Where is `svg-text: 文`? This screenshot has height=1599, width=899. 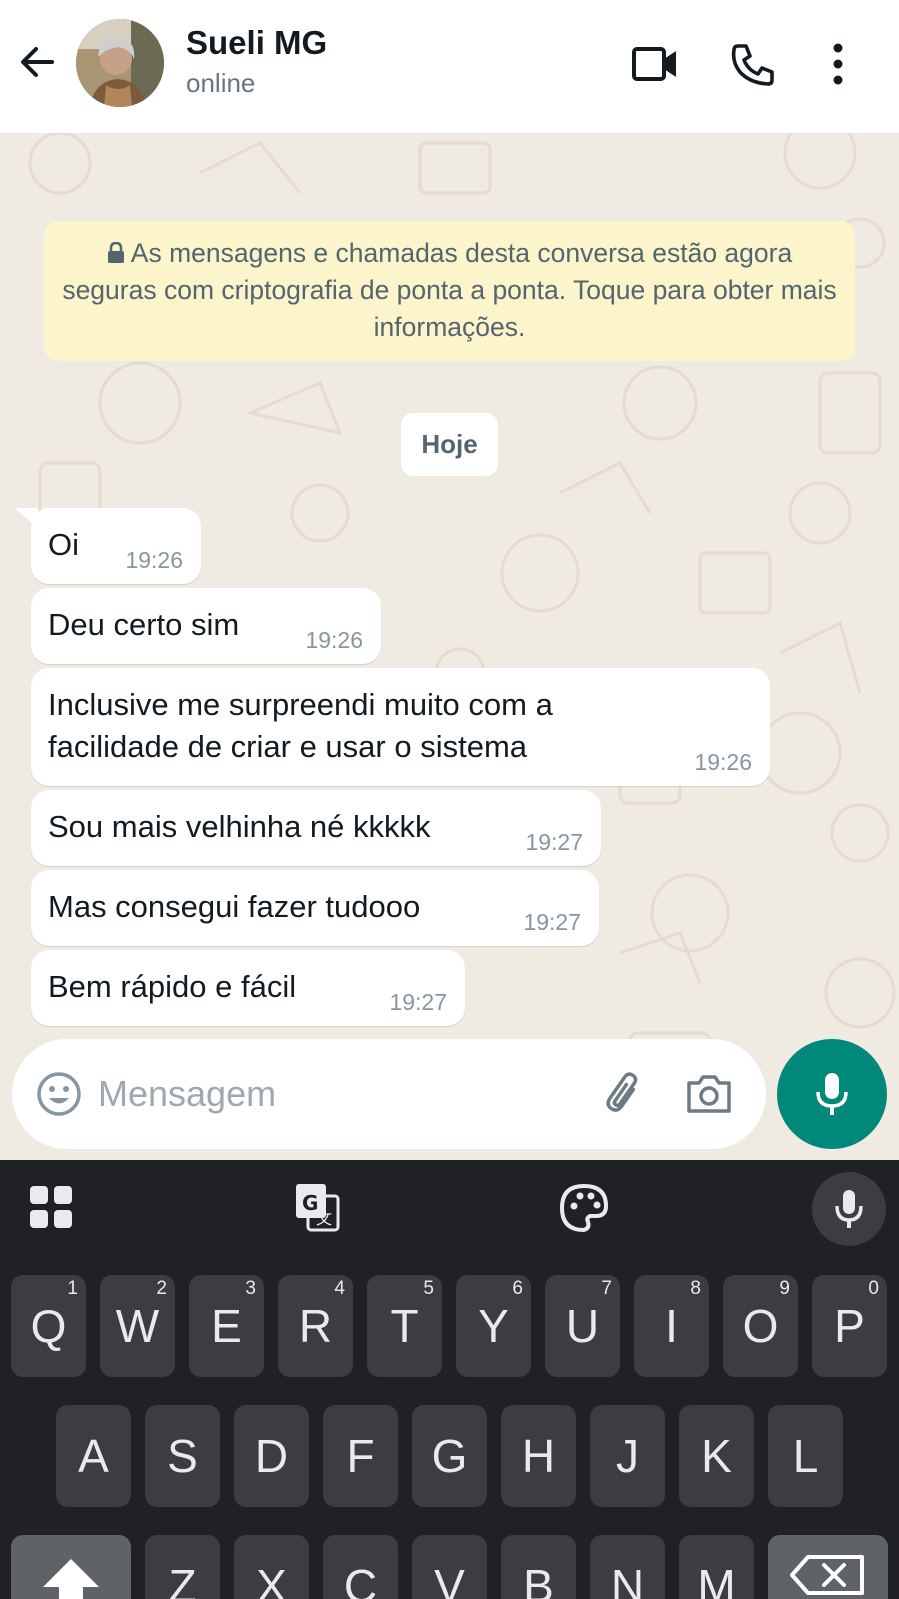 svg-text: 文 is located at coordinates (324, 1218).